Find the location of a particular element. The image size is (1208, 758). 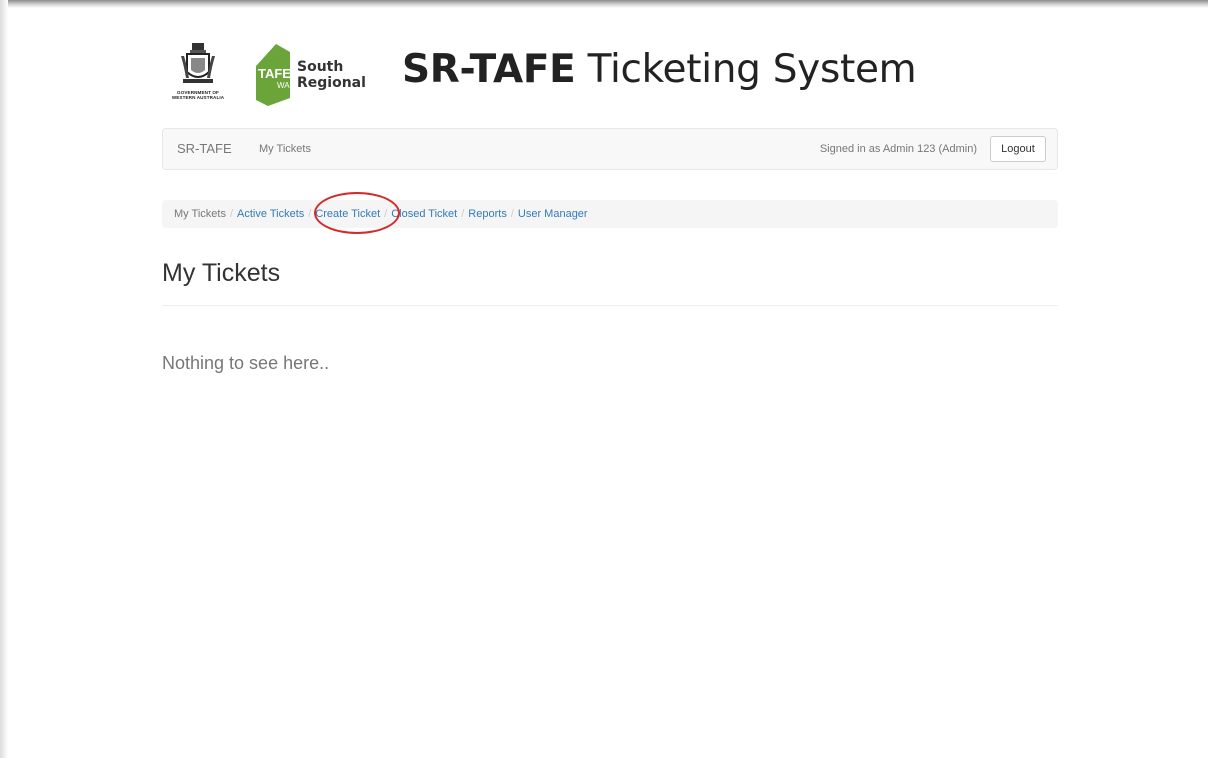

title-divider is located at coordinates (610, 305).